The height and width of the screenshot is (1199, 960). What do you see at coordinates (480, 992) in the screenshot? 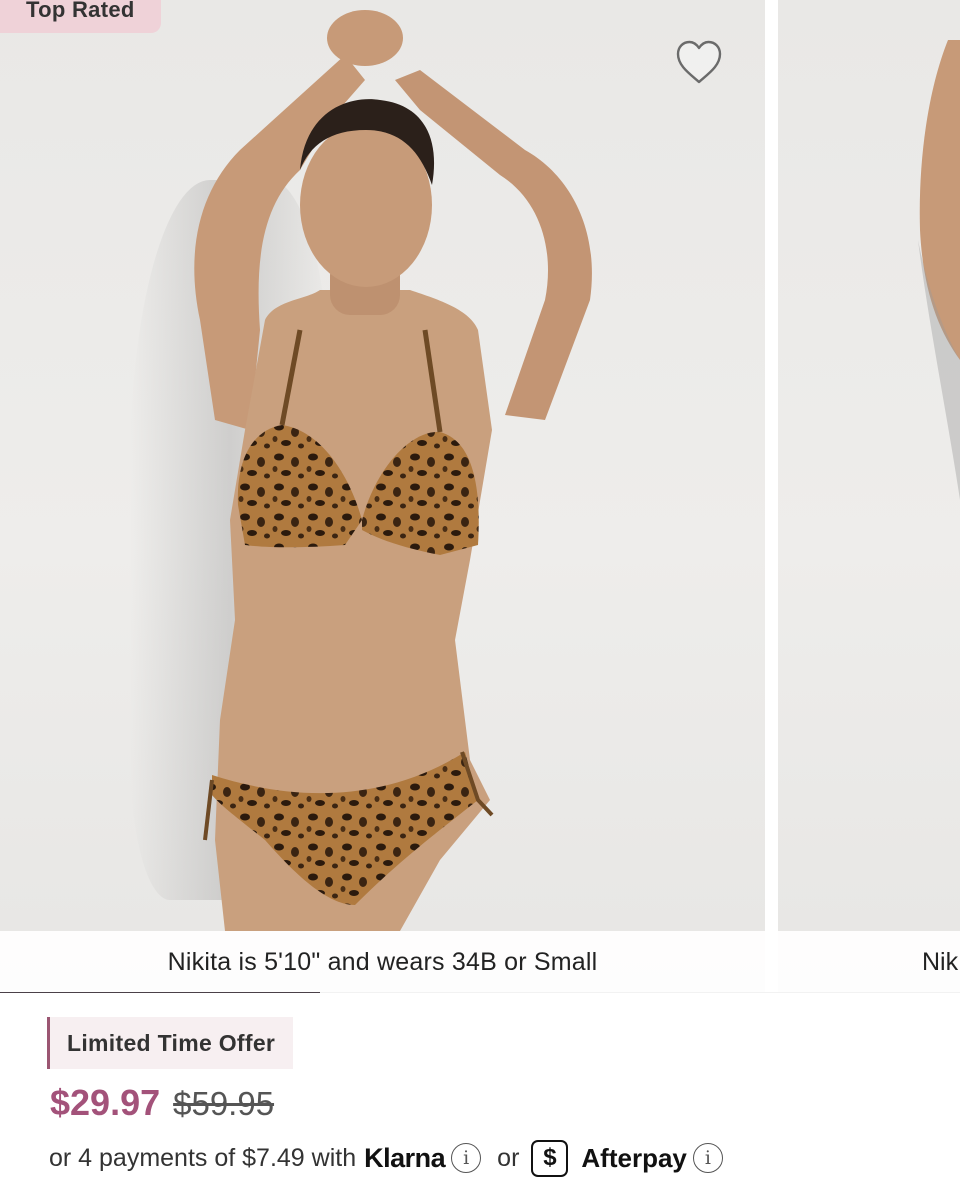
I see `carousel-progress` at bounding box center [480, 992].